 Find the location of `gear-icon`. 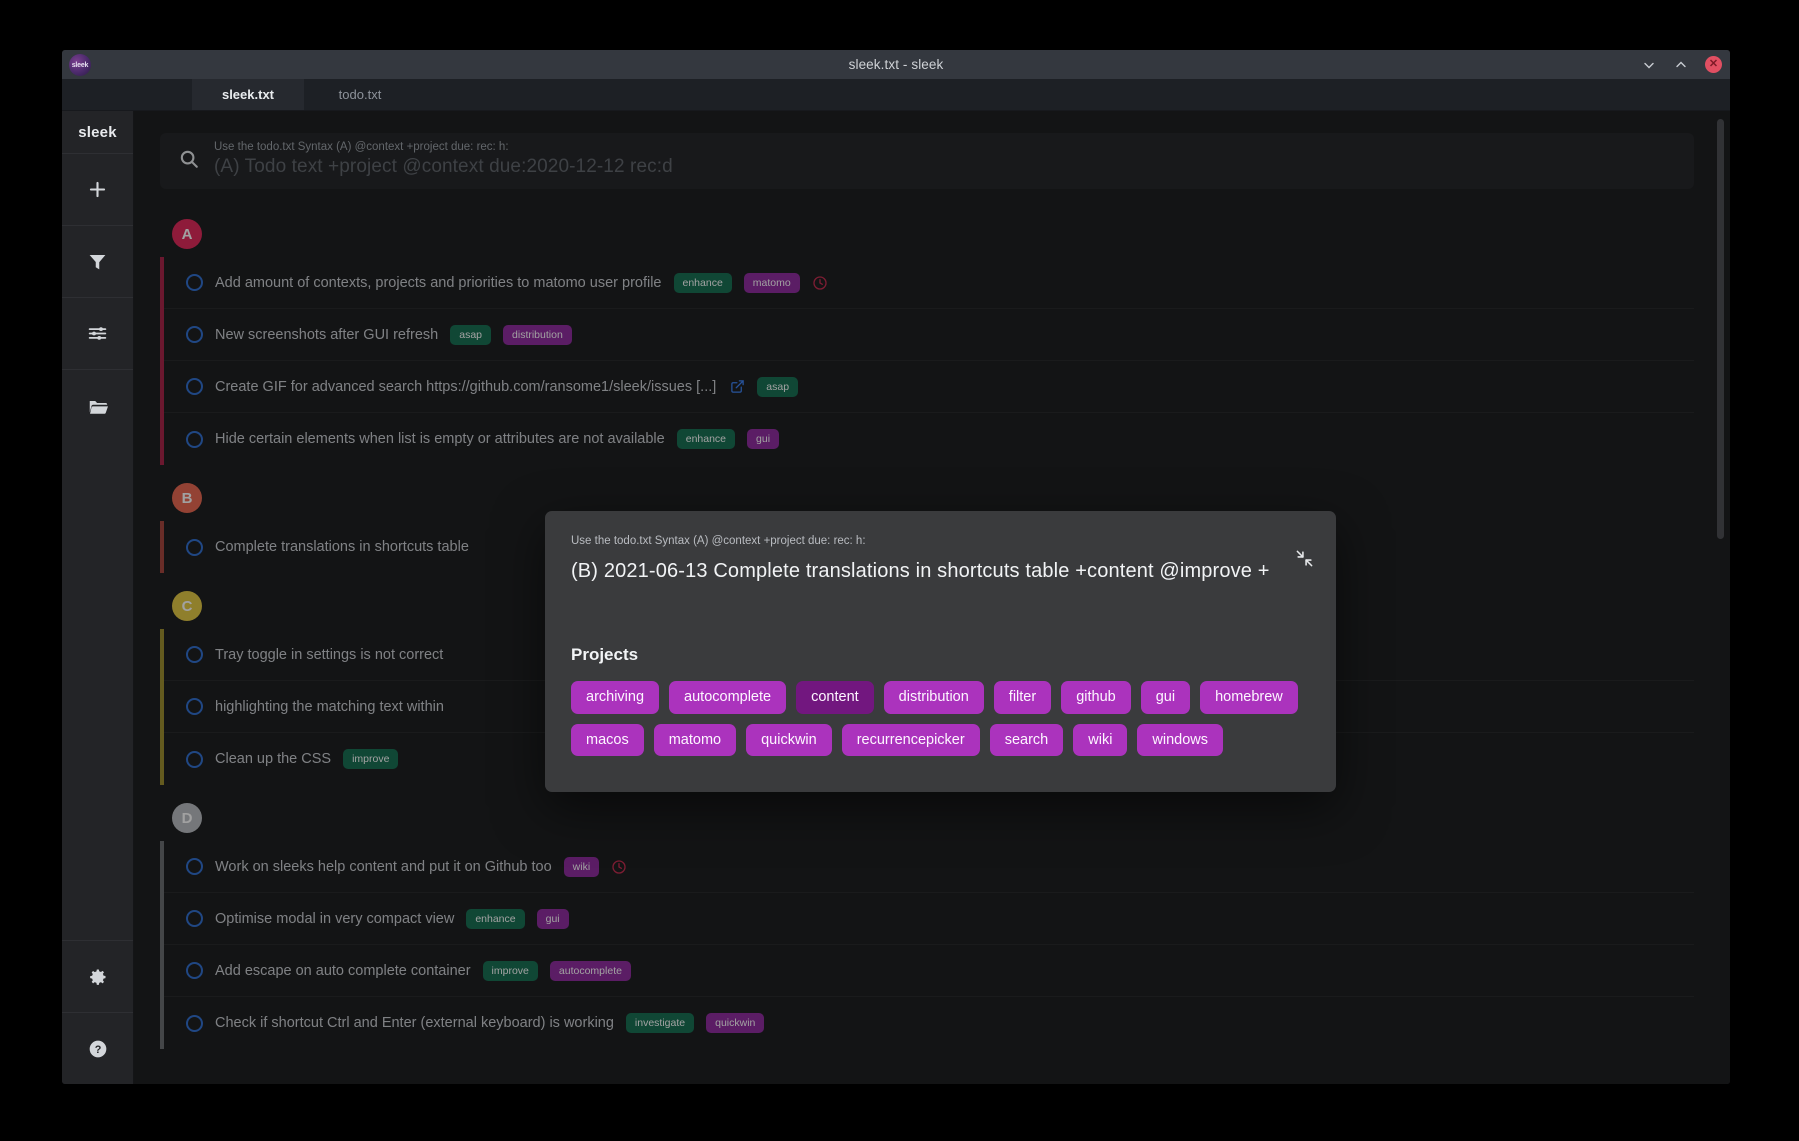

gear-icon is located at coordinates (98, 977).